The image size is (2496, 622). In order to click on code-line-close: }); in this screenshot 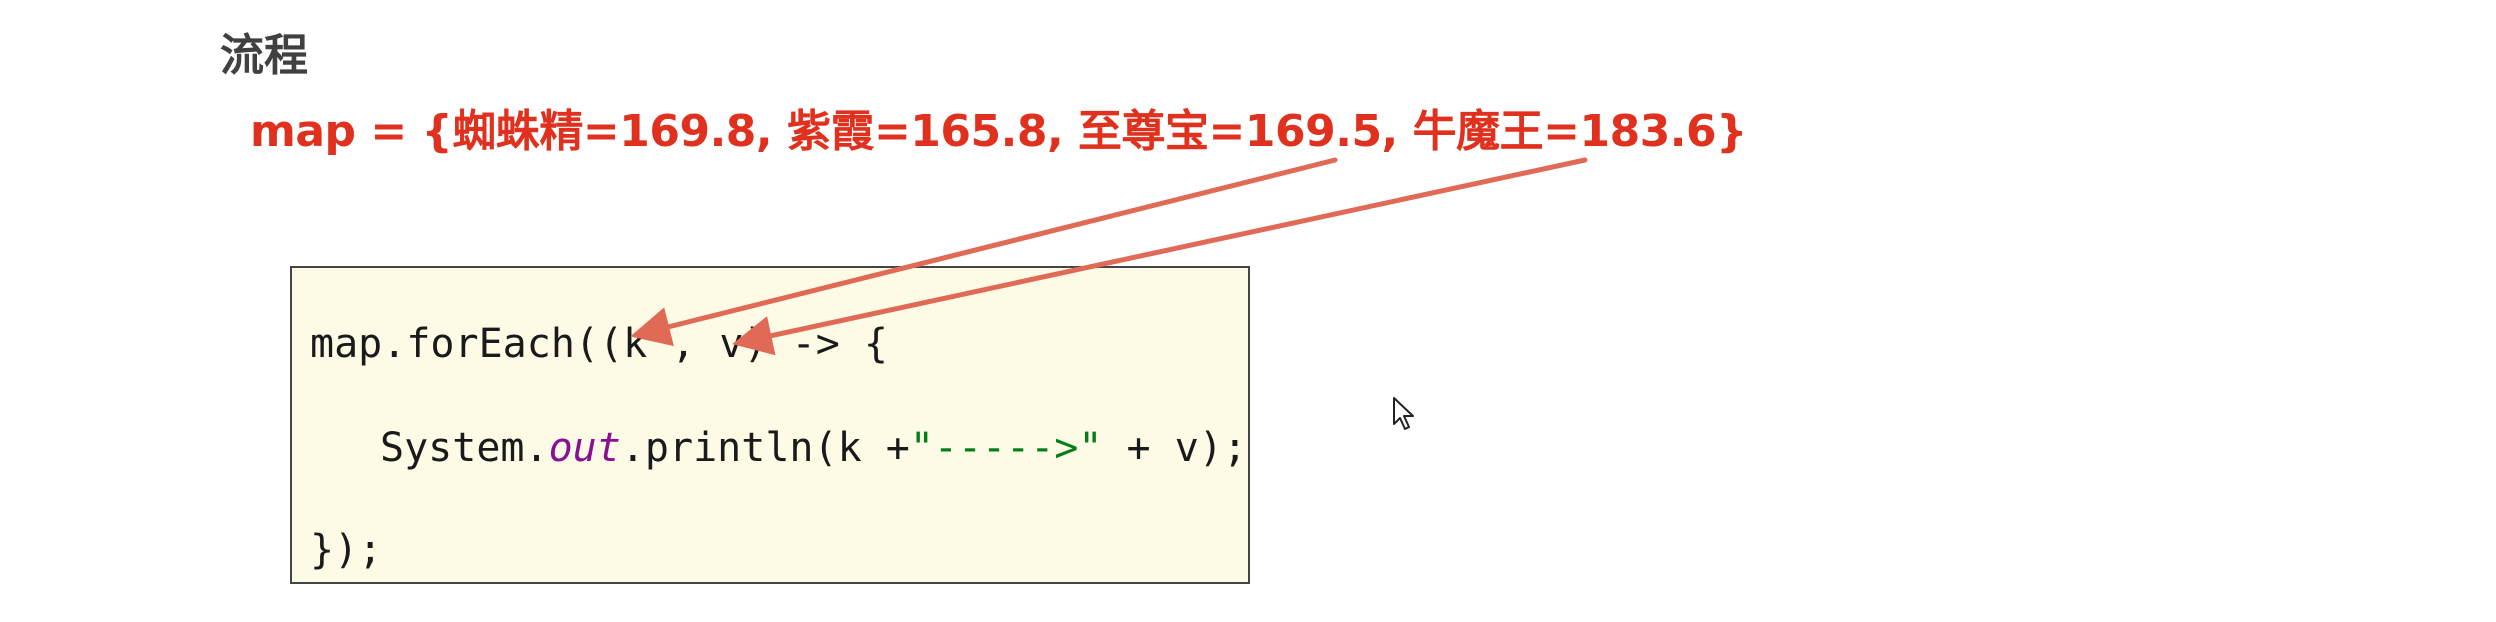, I will do `click(346, 550)`.